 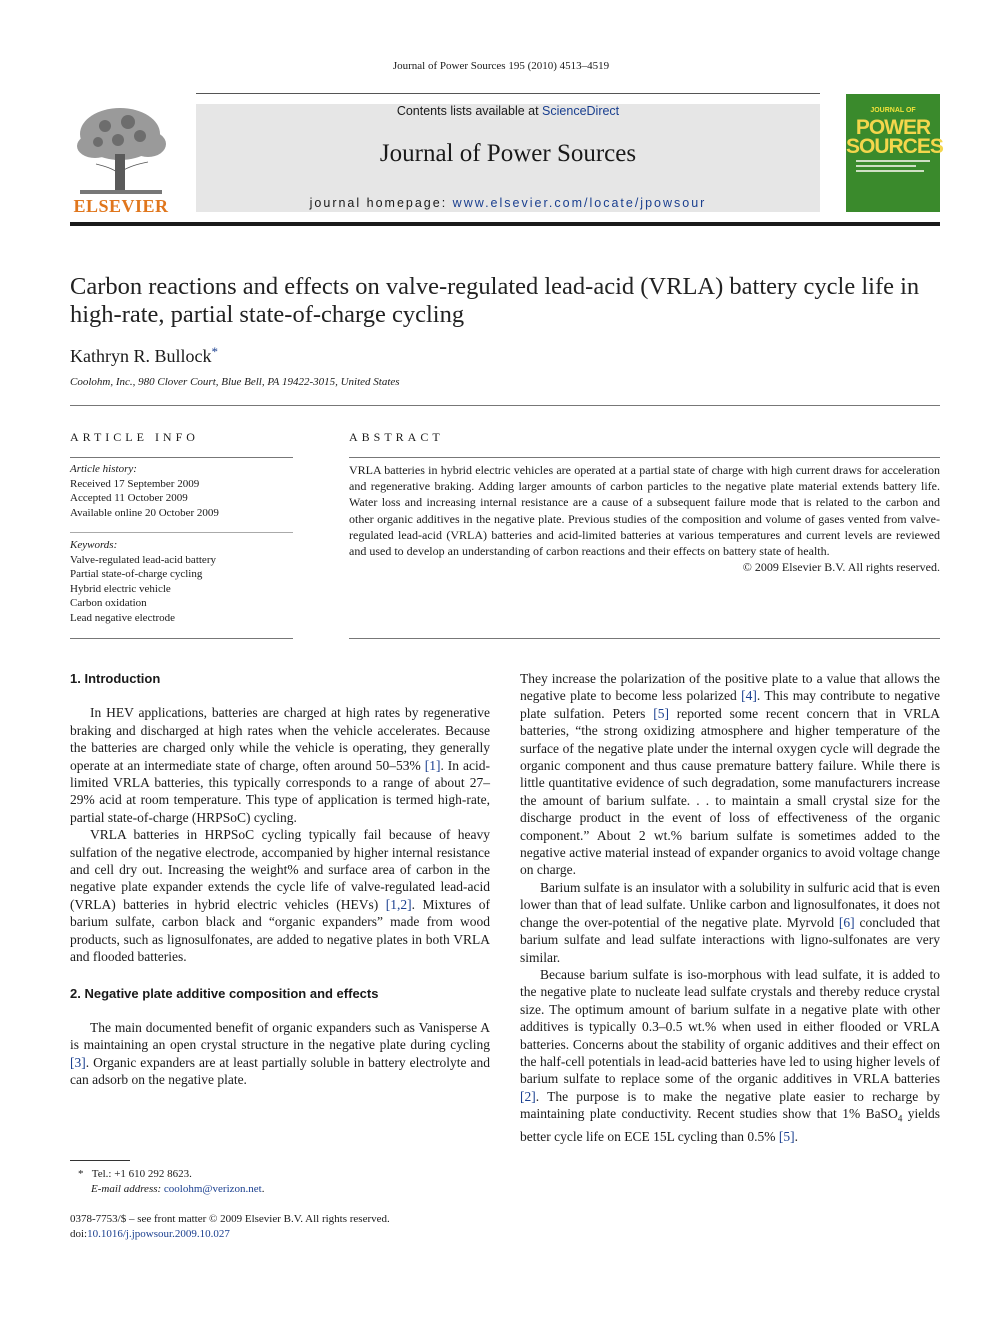 I want to click on keywords-label: Keywords:, so click(x=94, y=545).